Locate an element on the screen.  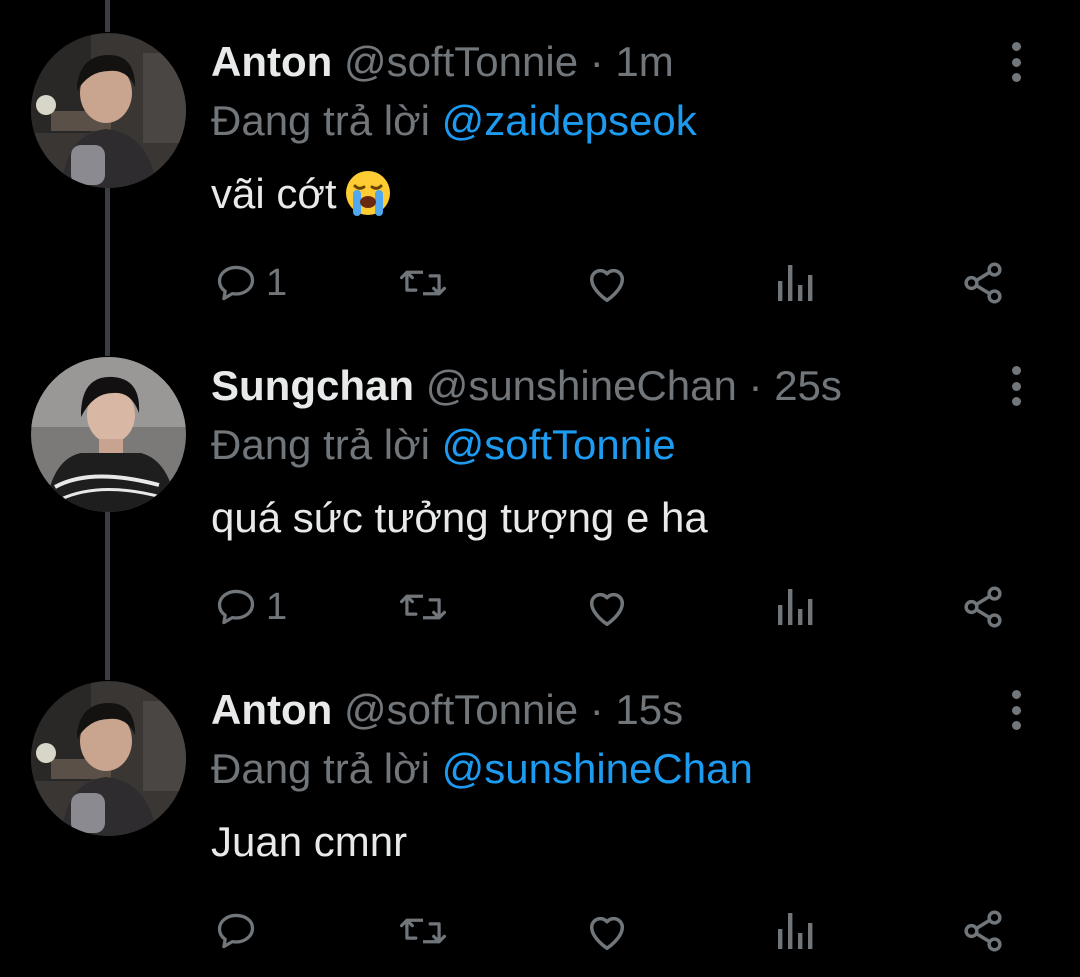
tweet-text: Juan cmnr is located at coordinates (309, 842).